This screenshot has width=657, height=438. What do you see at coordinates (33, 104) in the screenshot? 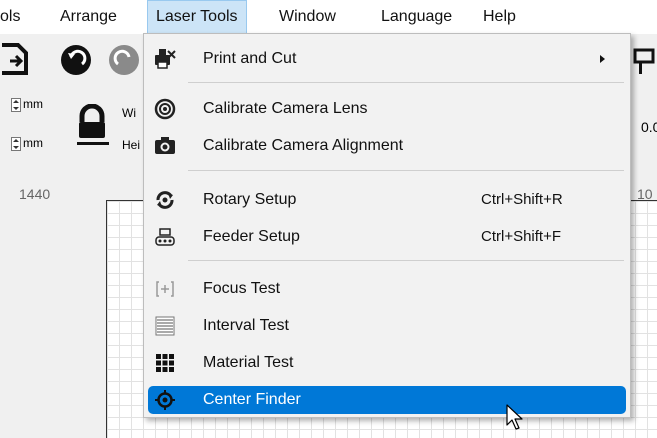
I see `unit-label-1: mm` at bounding box center [33, 104].